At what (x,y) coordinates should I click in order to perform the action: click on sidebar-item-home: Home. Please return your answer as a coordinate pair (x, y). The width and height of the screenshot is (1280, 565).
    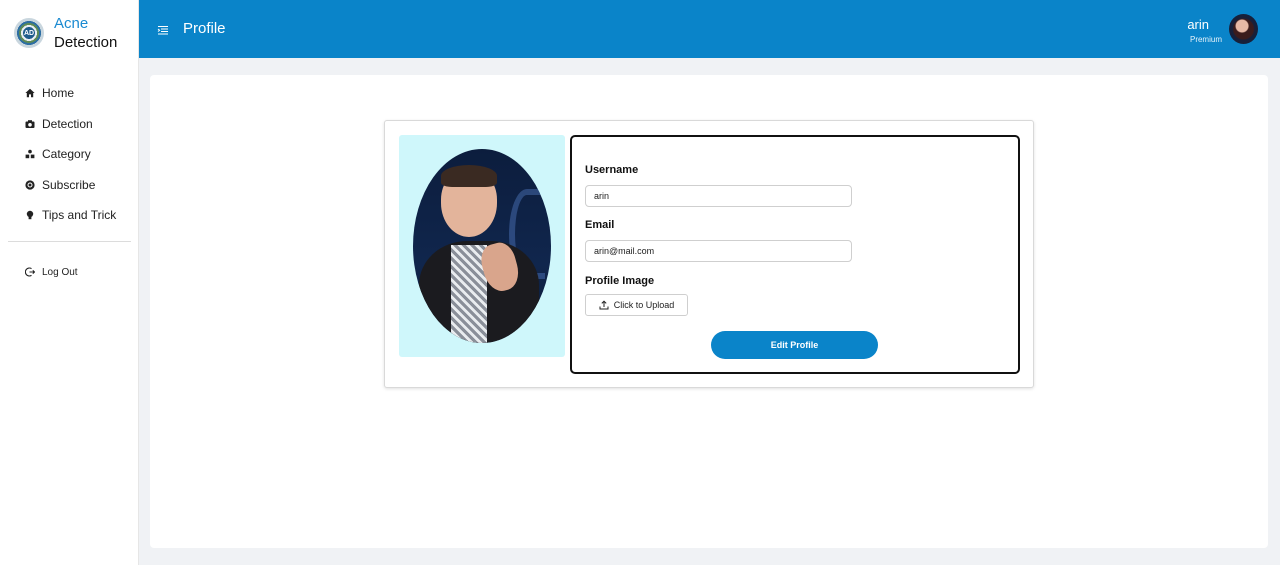
    Looking at the image, I should click on (69, 93).